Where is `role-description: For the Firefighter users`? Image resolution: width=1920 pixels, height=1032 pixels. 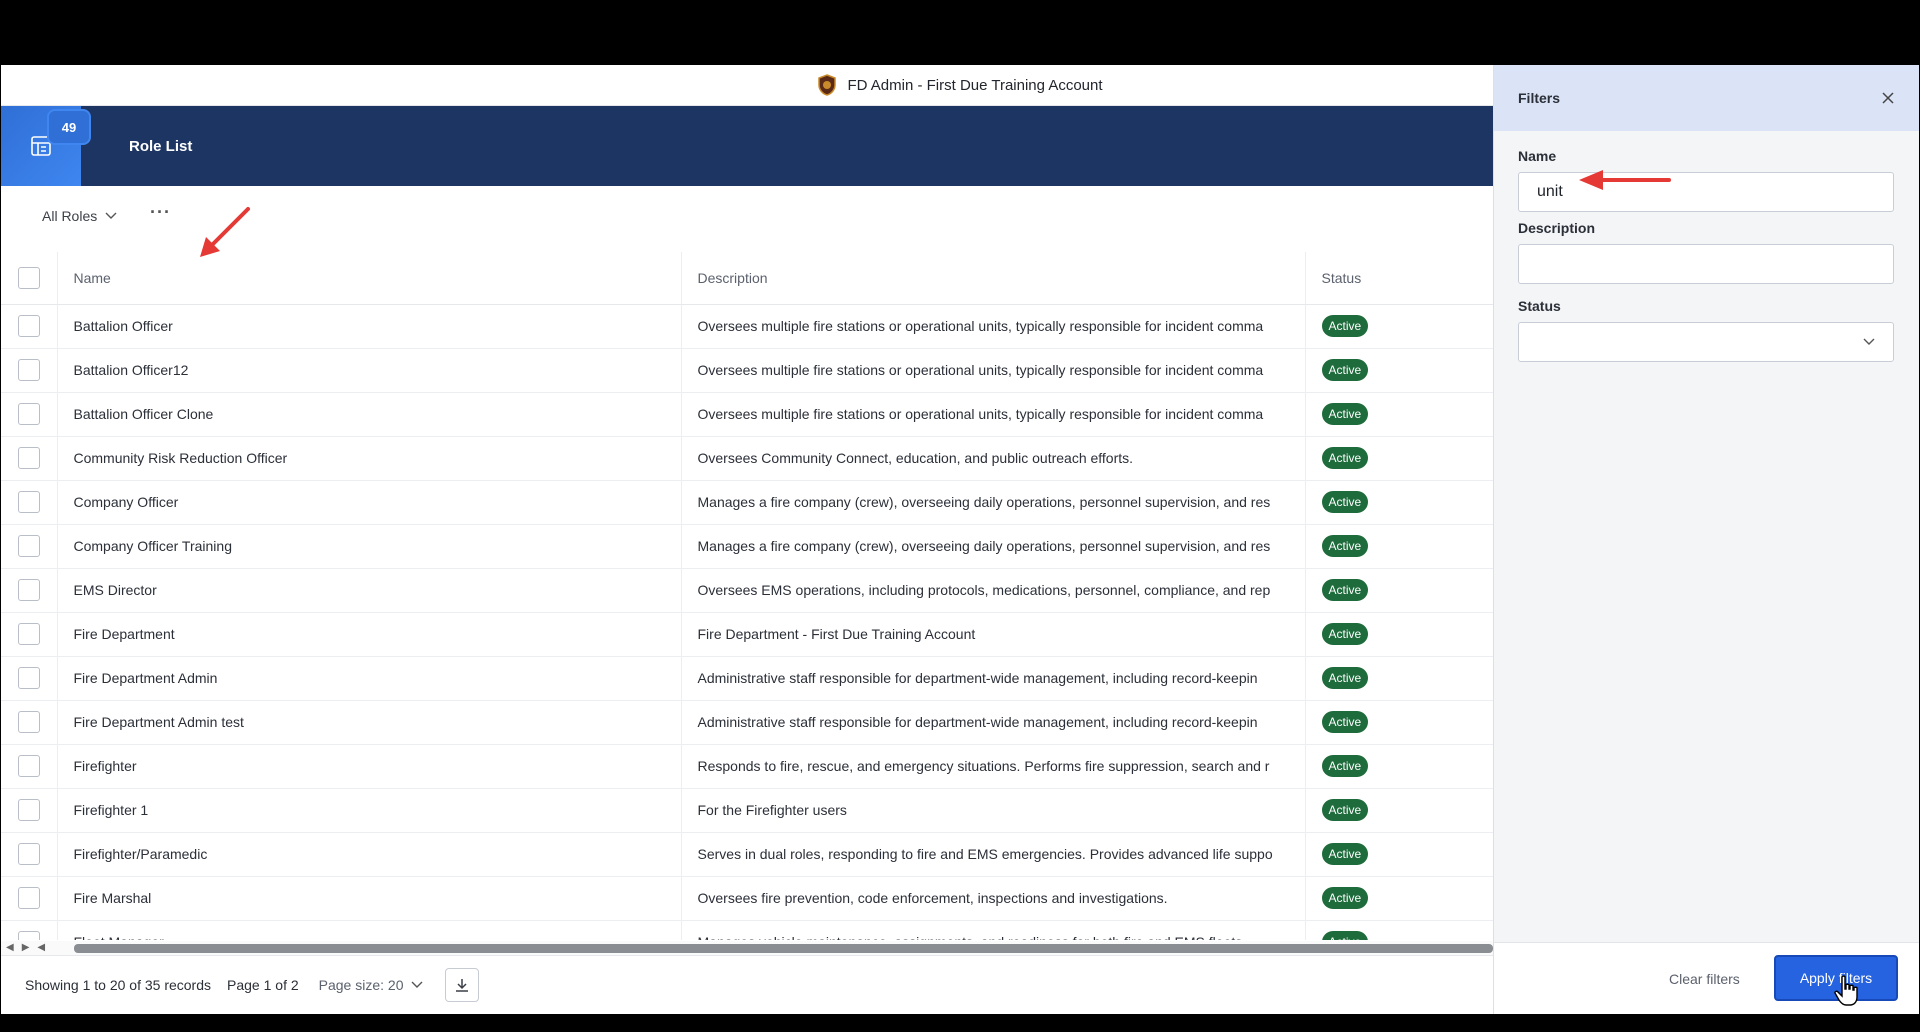
role-description: For the Firefighter users is located at coordinates (992, 810).